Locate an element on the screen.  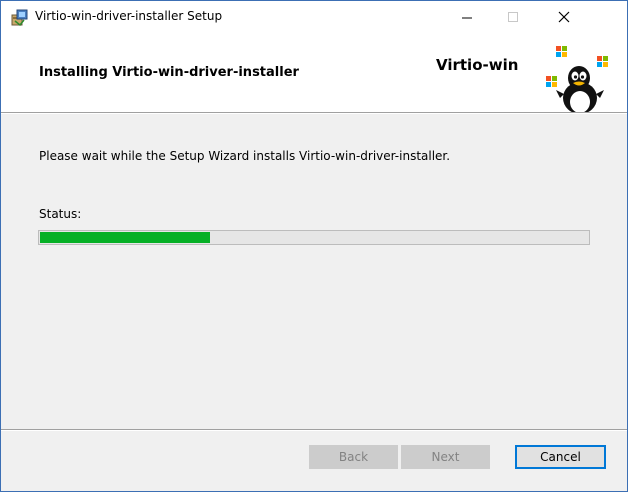
status-label: Status: is located at coordinates (60, 214).